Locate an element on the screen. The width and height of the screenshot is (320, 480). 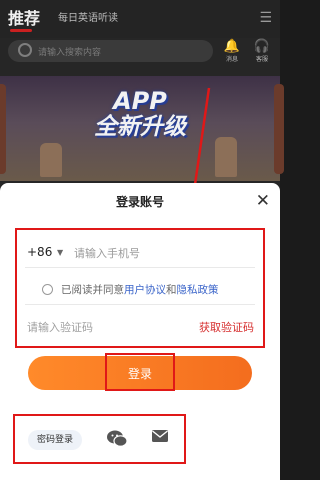
sheet-title: 登录账号 is located at coordinates (139, 202).